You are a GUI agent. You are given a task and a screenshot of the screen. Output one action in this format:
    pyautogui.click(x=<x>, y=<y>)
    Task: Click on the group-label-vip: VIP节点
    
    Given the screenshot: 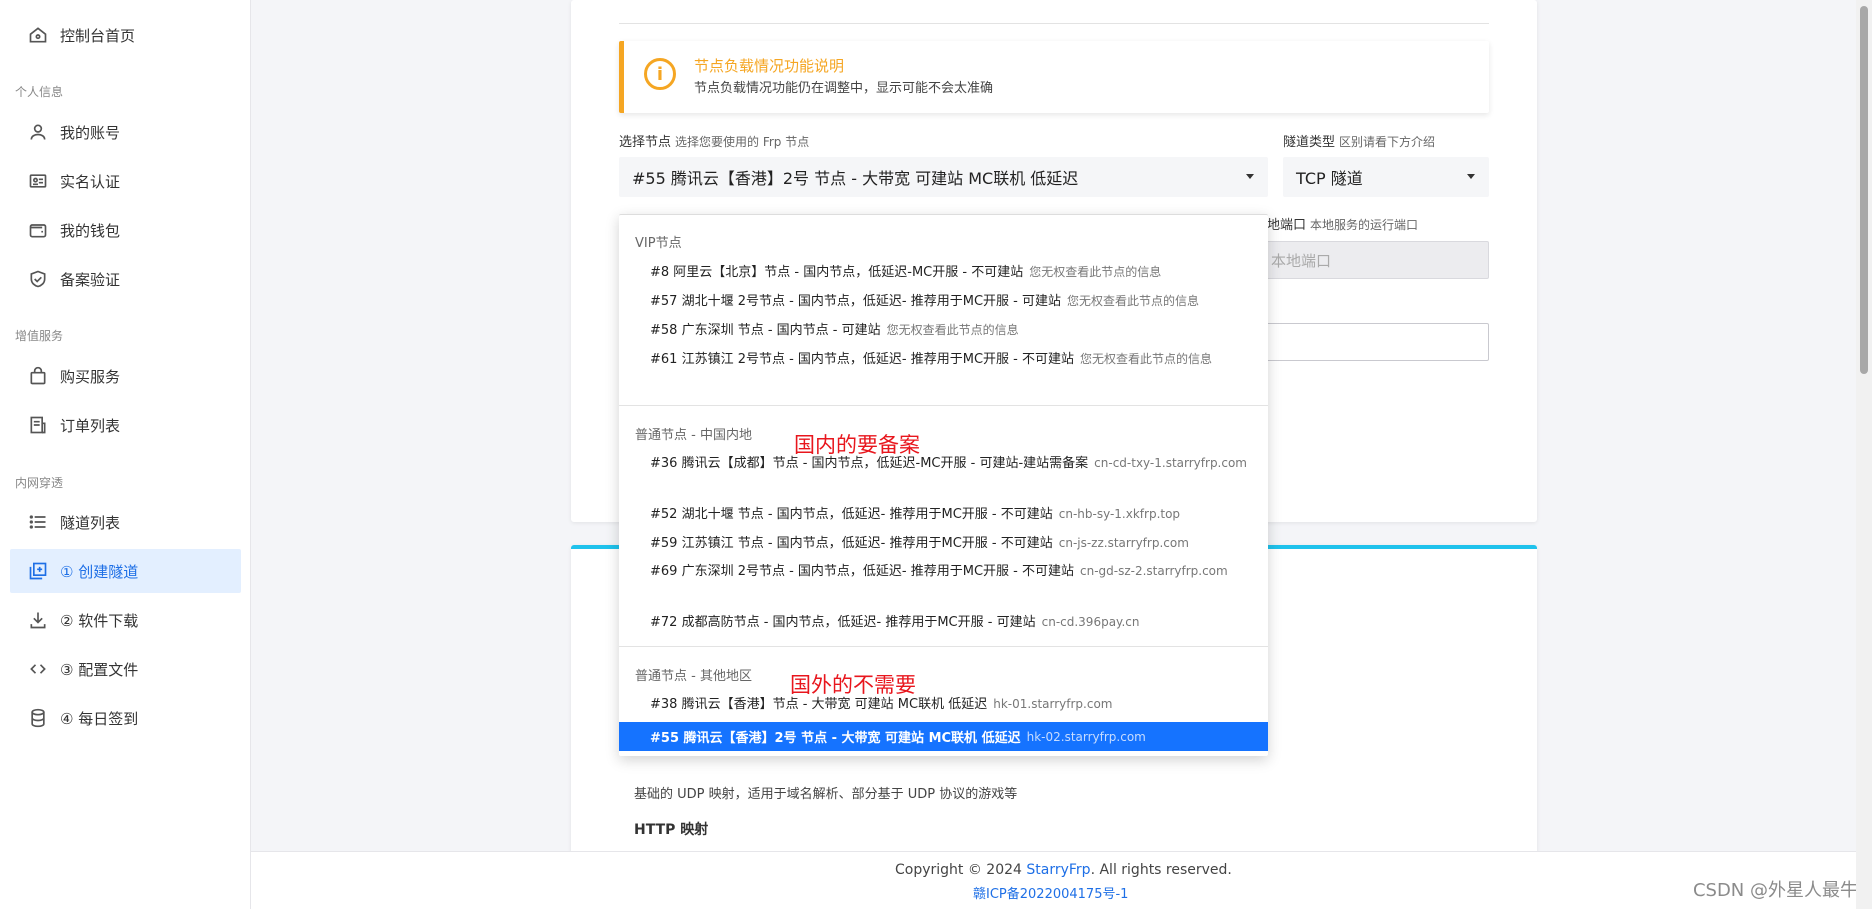 What is the action you would take?
    pyautogui.click(x=658, y=243)
    